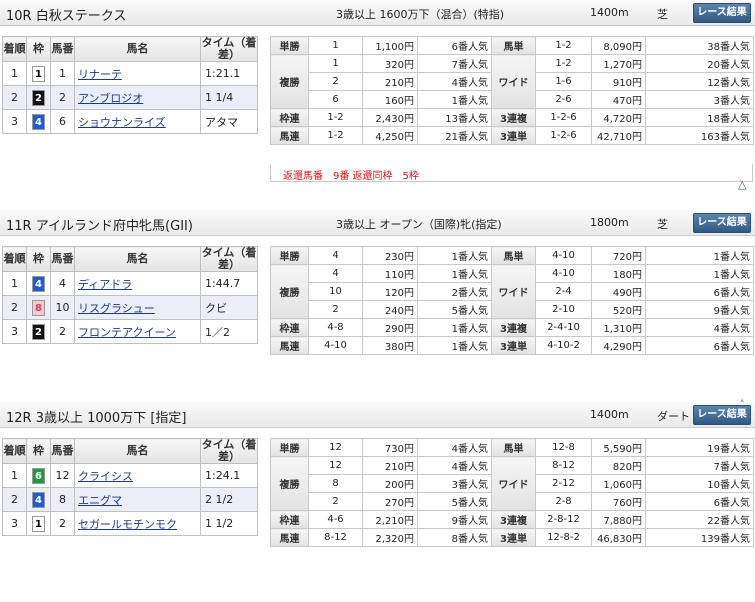 Image resolution: width=755 pixels, height=602 pixels. I want to click on combo: 2-4-10, so click(563, 327).